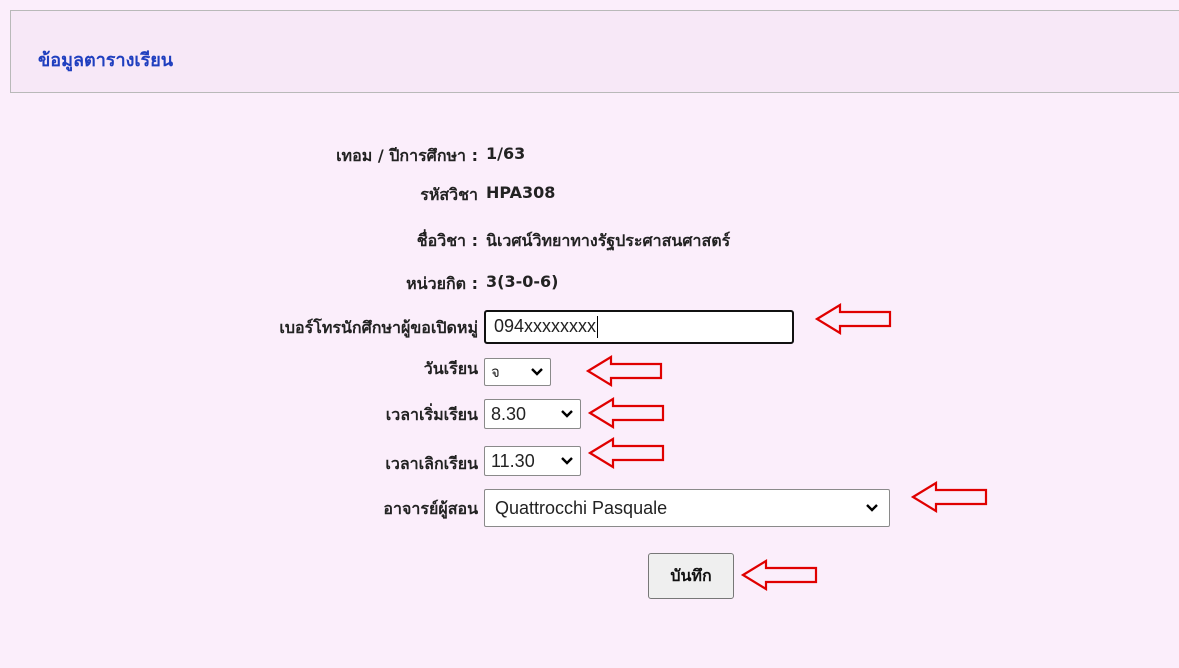 This screenshot has width=1179, height=668. I want to click on end-time-select: 11.30, so click(532, 461).